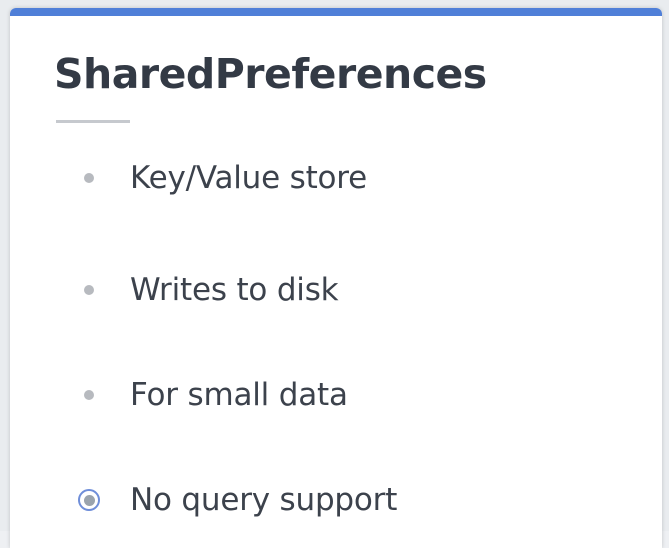 Image resolution: width=669 pixels, height=548 pixels. I want to click on card-accent-bar, so click(336, 12).